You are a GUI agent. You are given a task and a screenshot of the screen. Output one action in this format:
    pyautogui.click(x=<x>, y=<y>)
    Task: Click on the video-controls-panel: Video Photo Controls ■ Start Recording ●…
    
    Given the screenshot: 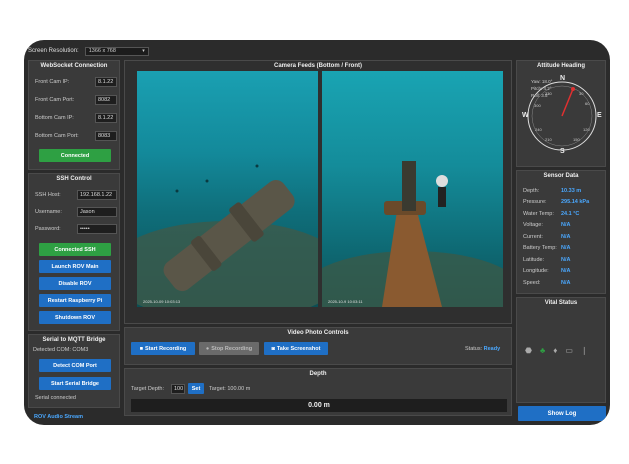 What is the action you would take?
    pyautogui.click(x=318, y=346)
    